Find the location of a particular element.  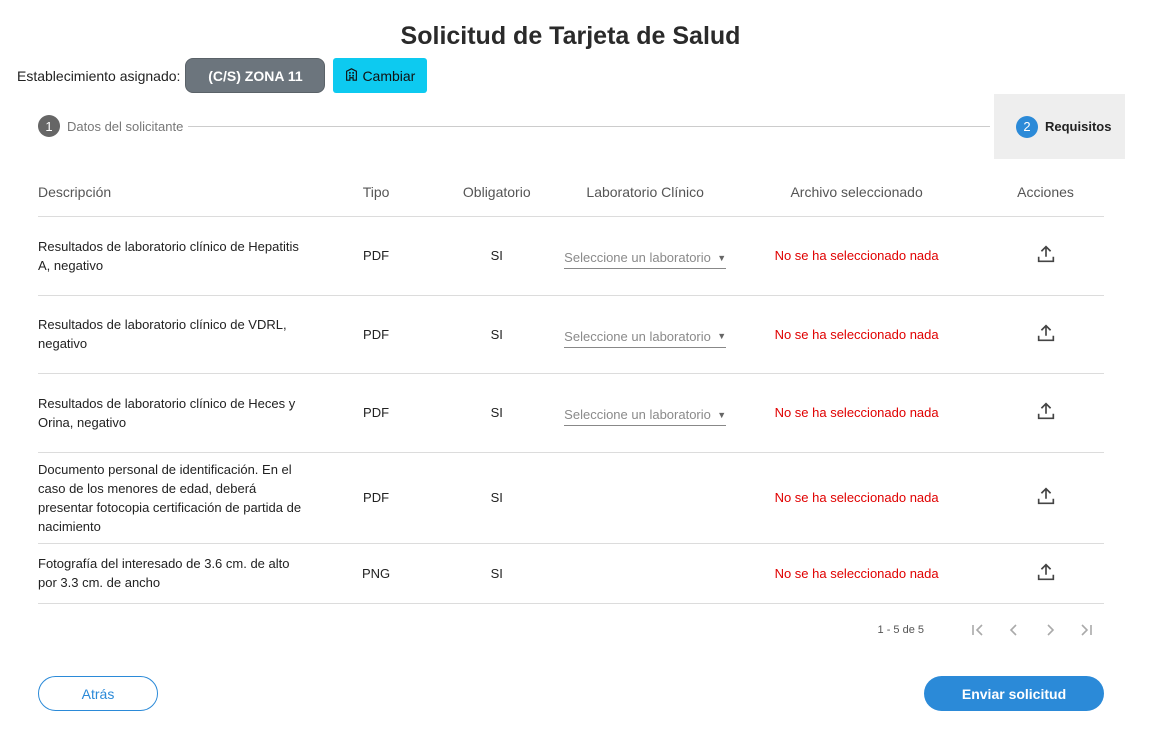

step-number: 1 is located at coordinates (49, 126).